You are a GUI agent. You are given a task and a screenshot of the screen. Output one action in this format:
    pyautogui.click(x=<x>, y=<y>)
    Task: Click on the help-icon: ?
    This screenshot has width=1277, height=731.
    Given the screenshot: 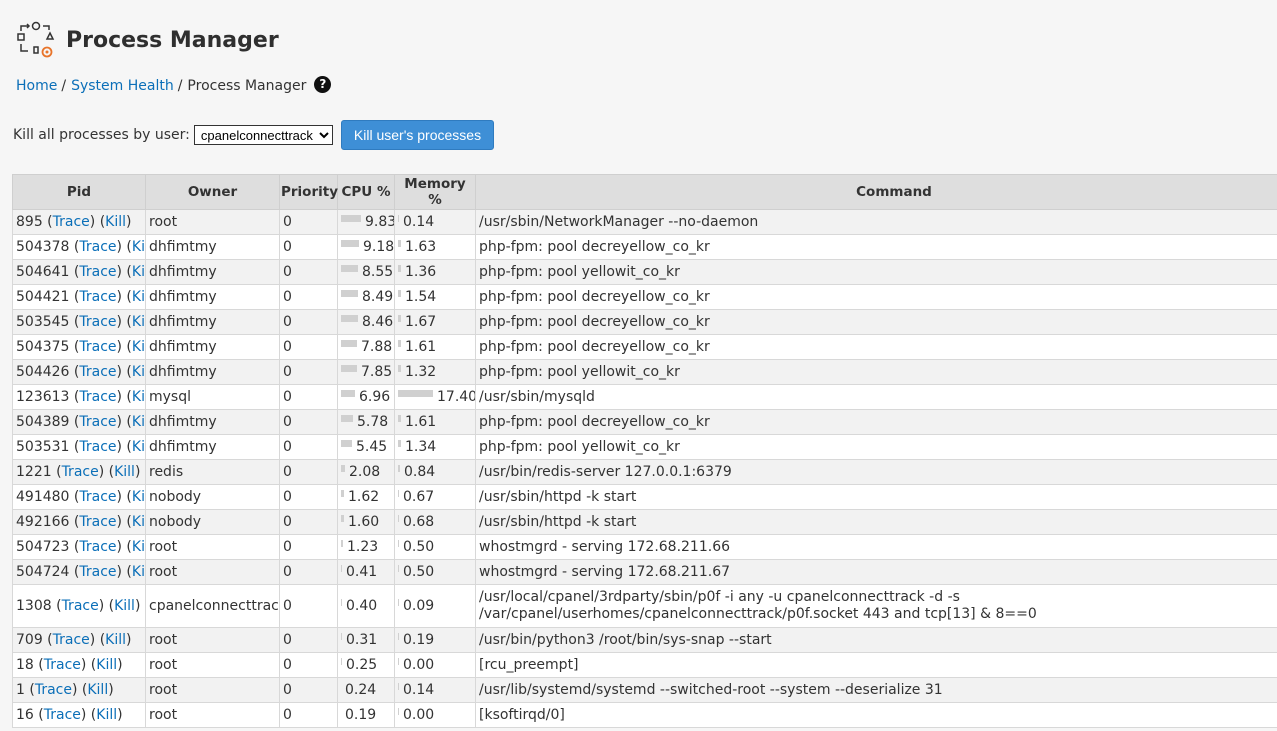 What is the action you would take?
    pyautogui.click(x=323, y=84)
    